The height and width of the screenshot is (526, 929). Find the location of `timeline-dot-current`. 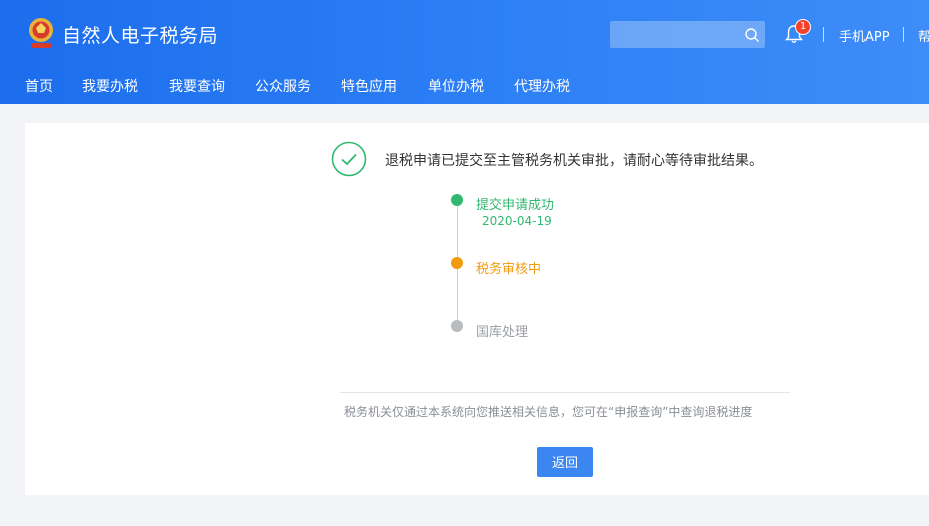

timeline-dot-current is located at coordinates (457, 263).